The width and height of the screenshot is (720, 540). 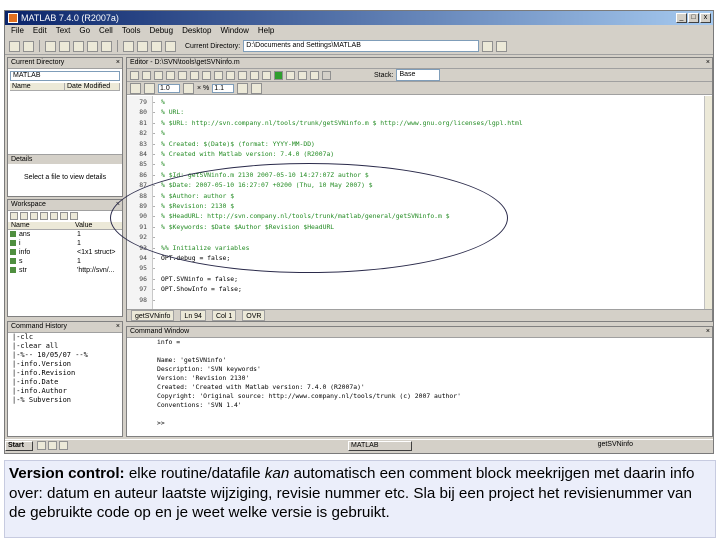 What do you see at coordinates (128, 46) in the screenshot?
I see `simulink-icon` at bounding box center [128, 46].